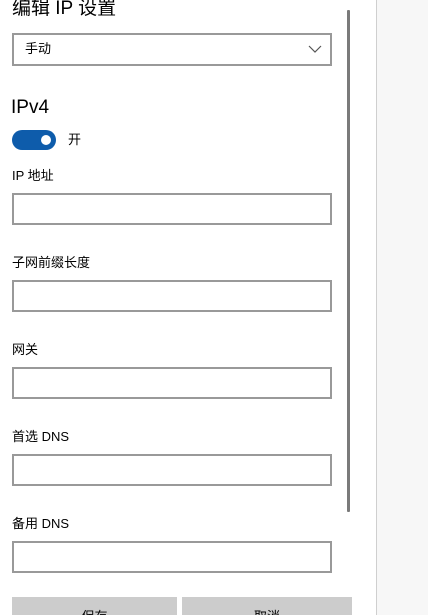 The height and width of the screenshot is (615, 428). Describe the element at coordinates (46, 140) in the screenshot. I see `toggle-knob` at that location.